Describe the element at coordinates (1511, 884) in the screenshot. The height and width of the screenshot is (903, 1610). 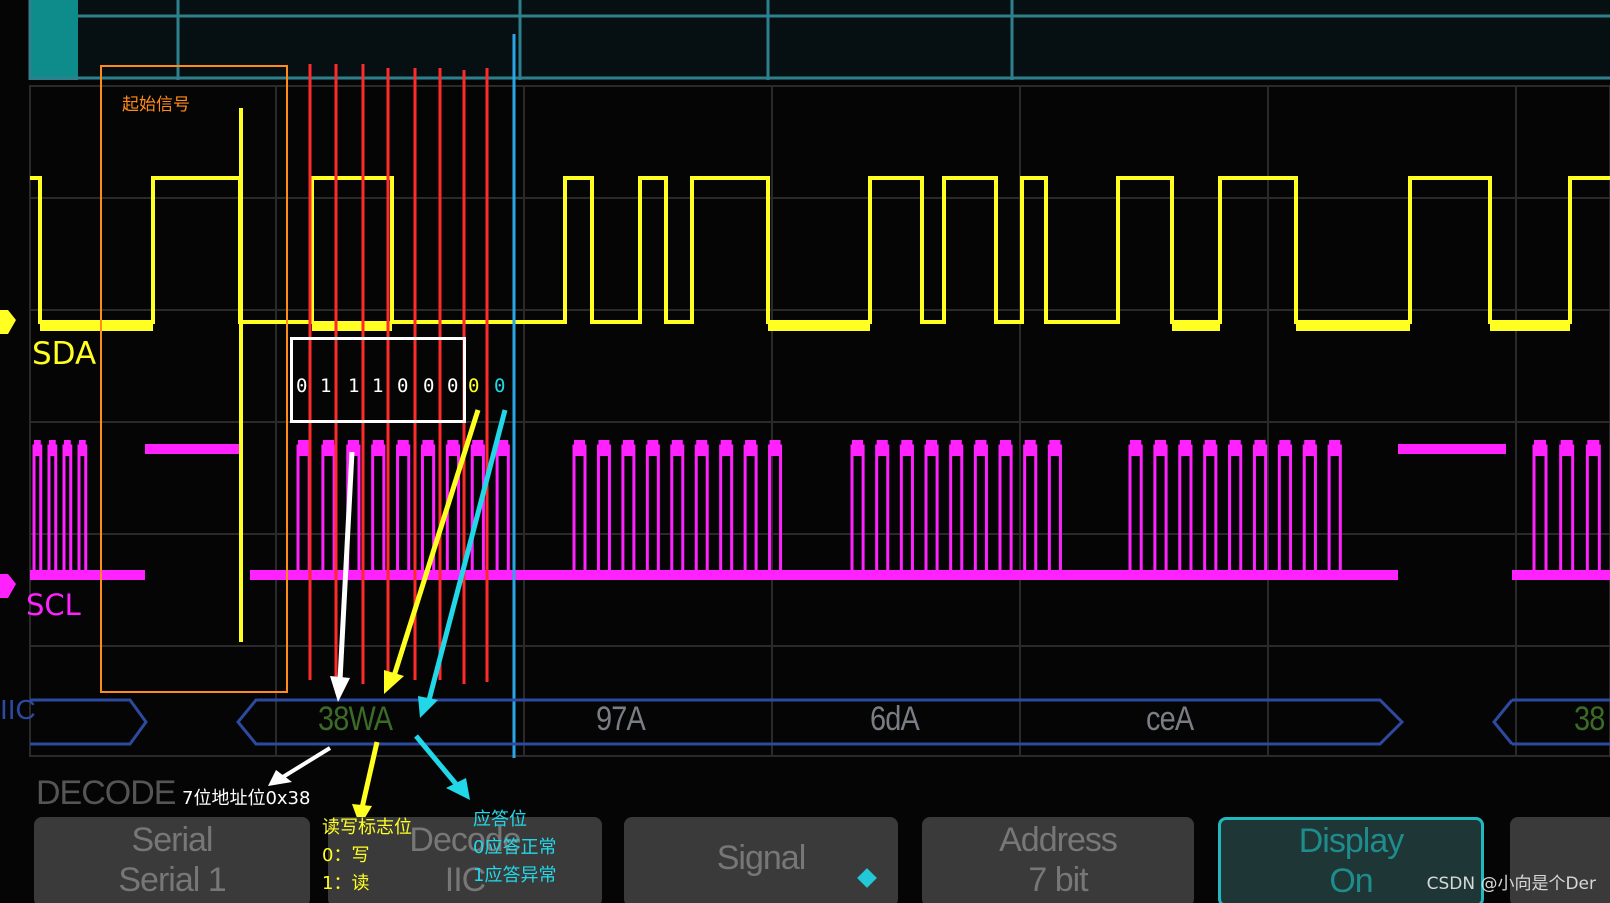
I see `watermark: CSDN @小向是个Der` at that location.